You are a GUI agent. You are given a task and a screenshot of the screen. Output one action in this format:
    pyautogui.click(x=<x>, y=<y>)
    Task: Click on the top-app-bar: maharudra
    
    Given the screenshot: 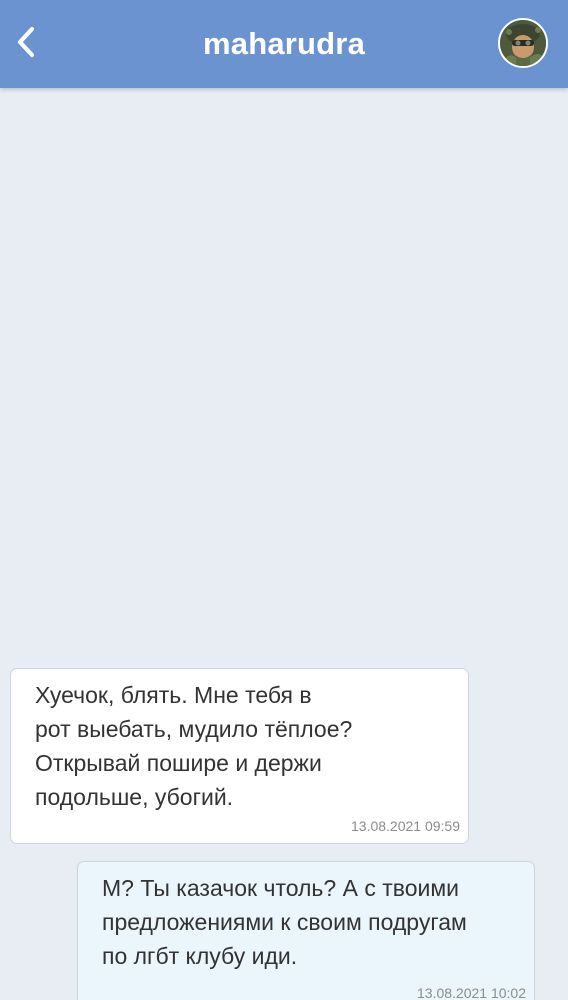 What is the action you would take?
    pyautogui.click(x=284, y=44)
    